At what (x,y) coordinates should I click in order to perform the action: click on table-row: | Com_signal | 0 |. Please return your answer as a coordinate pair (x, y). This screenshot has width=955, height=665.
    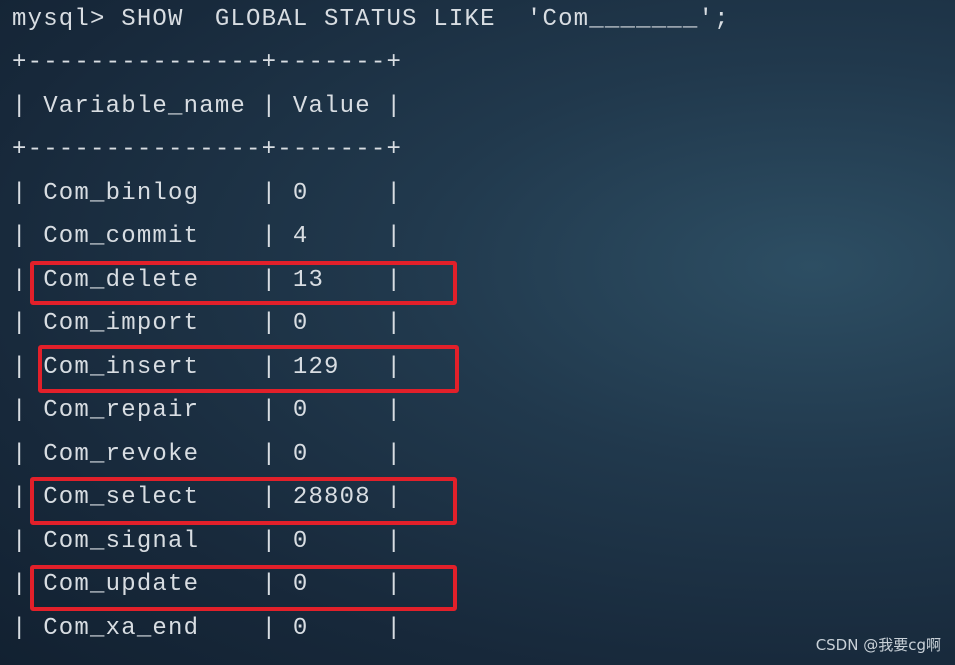
    Looking at the image, I should click on (207, 541).